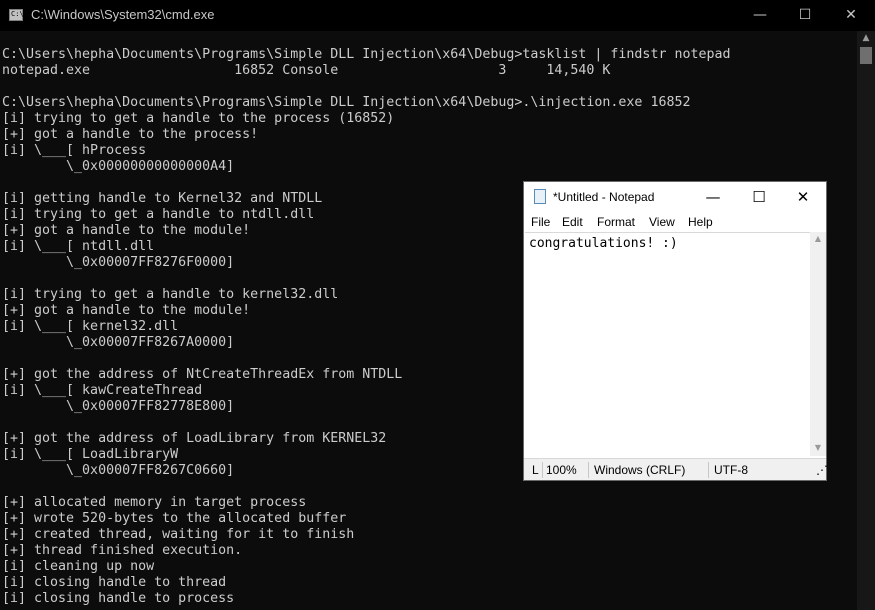 This screenshot has width=875, height=610. I want to click on menu-file: File, so click(540, 222).